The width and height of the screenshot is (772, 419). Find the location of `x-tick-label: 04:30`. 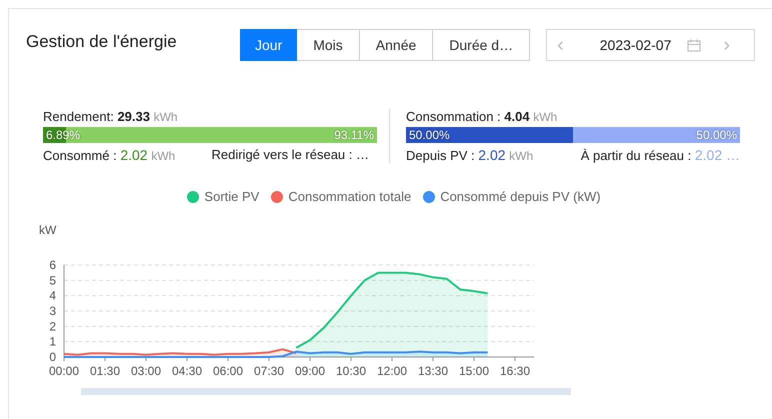

x-tick-label: 04:30 is located at coordinates (187, 371).